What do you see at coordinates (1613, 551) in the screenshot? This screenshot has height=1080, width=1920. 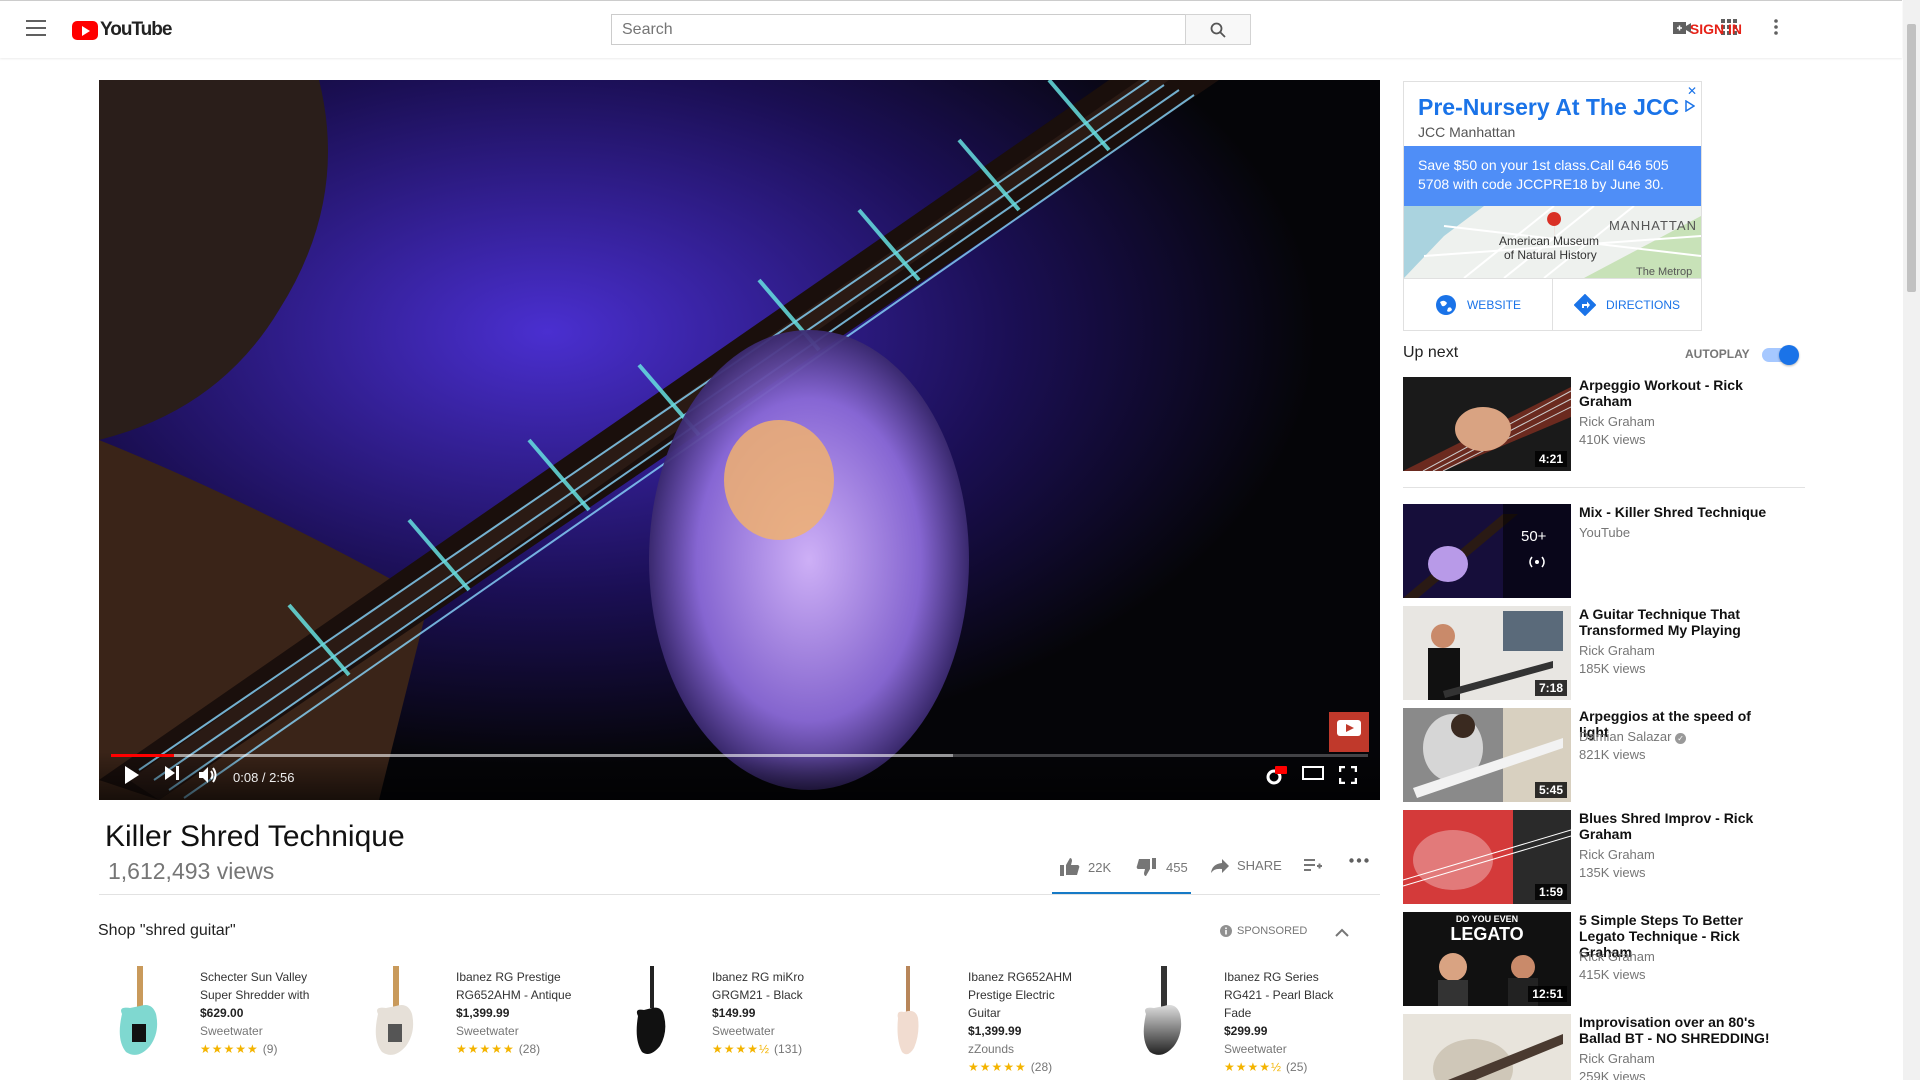 I see `recommended-mix: 50+ Mix - Killer Shred Technique YouTube` at bounding box center [1613, 551].